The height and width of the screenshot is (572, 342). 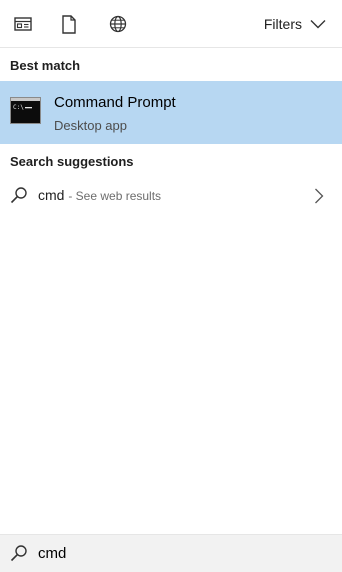 I want to click on suggestion-hint: - See web results, so click(x=115, y=196).